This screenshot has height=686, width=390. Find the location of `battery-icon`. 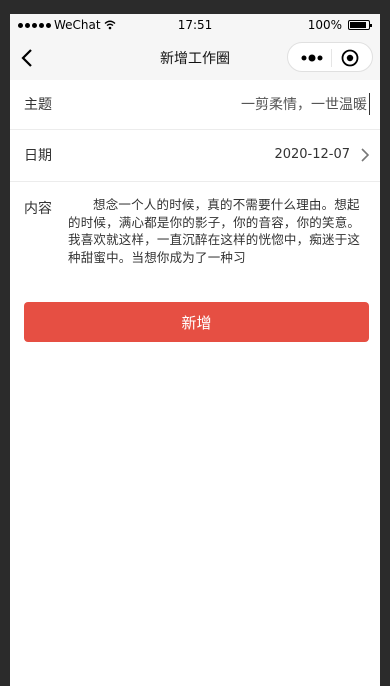

battery-icon is located at coordinates (360, 25).